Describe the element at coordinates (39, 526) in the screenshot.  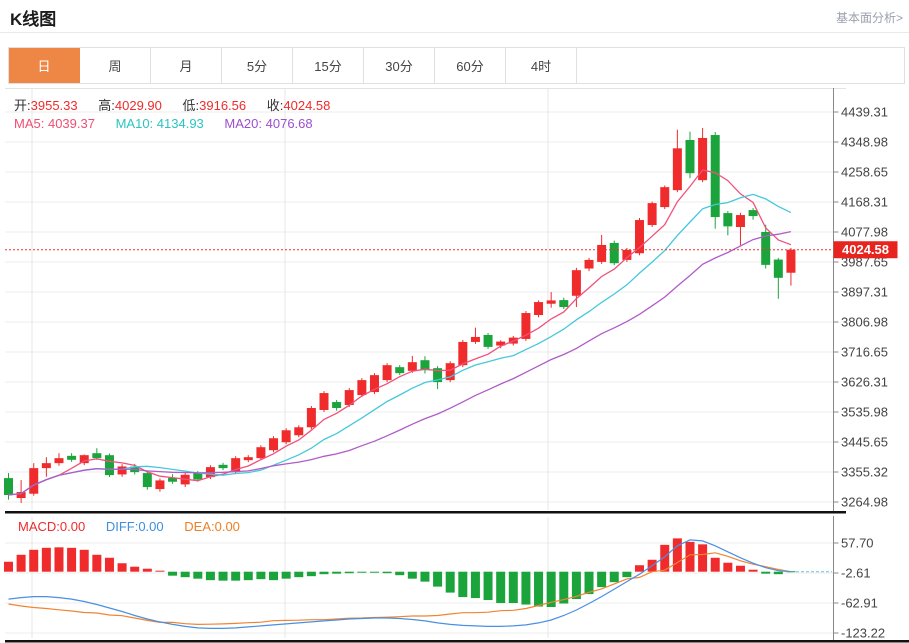
I see `macd-label: MACD:` at that location.